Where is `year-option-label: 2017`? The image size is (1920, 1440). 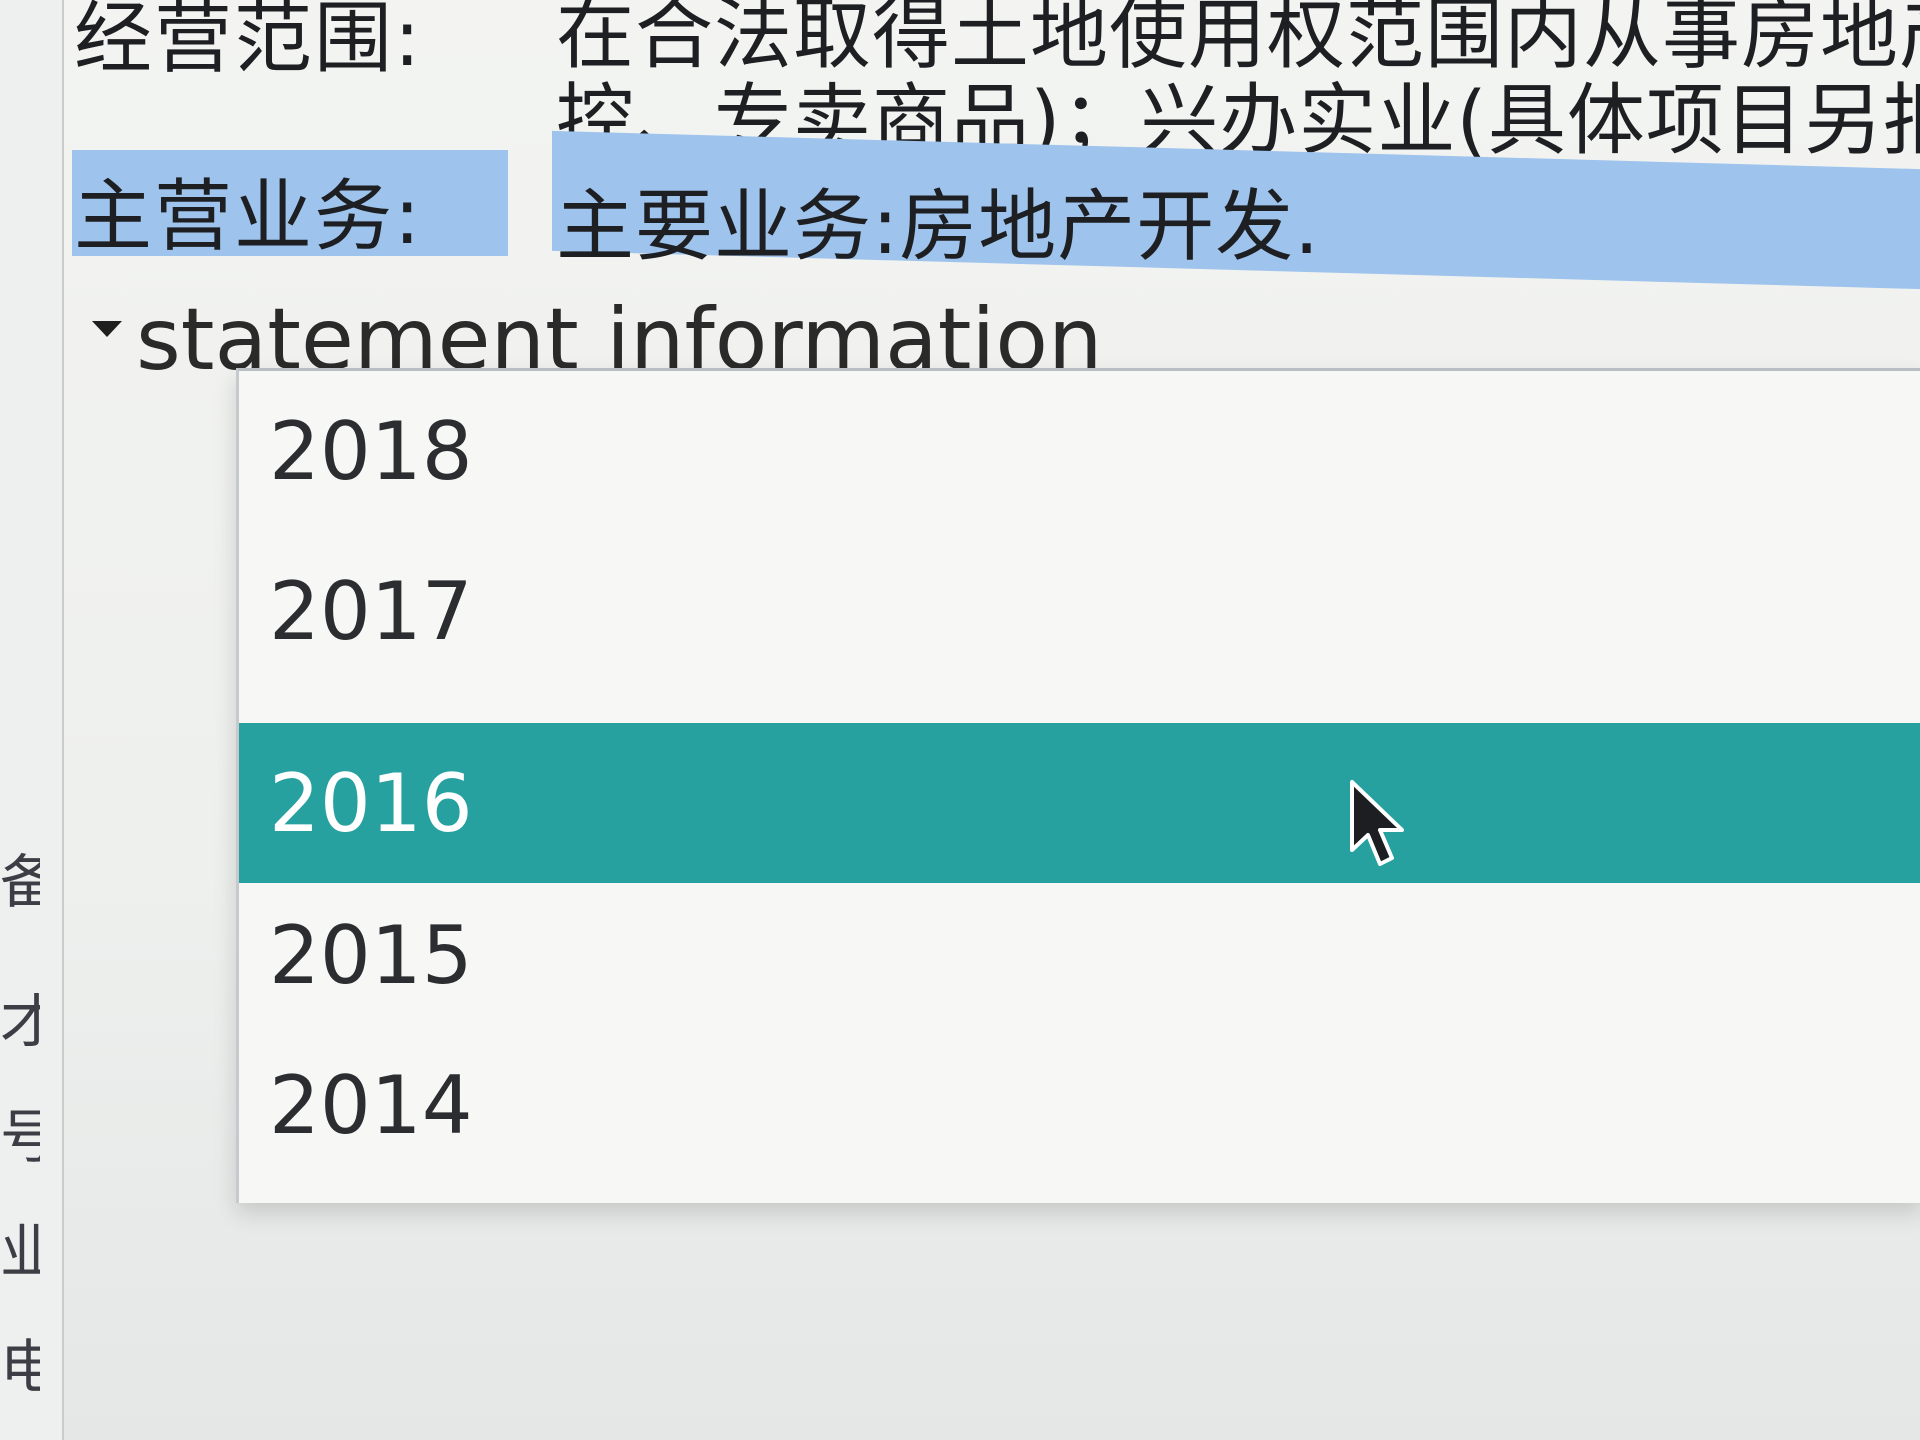
year-option-label: 2017 is located at coordinates (371, 611).